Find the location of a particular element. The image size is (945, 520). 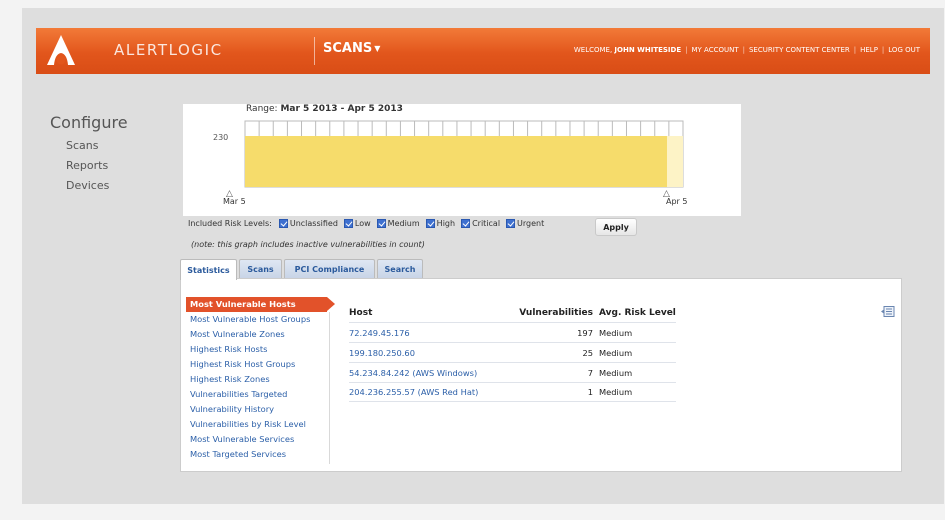

report-item-highest-risk-host-groups: Highest Risk Host Groups is located at coordinates (258, 364).